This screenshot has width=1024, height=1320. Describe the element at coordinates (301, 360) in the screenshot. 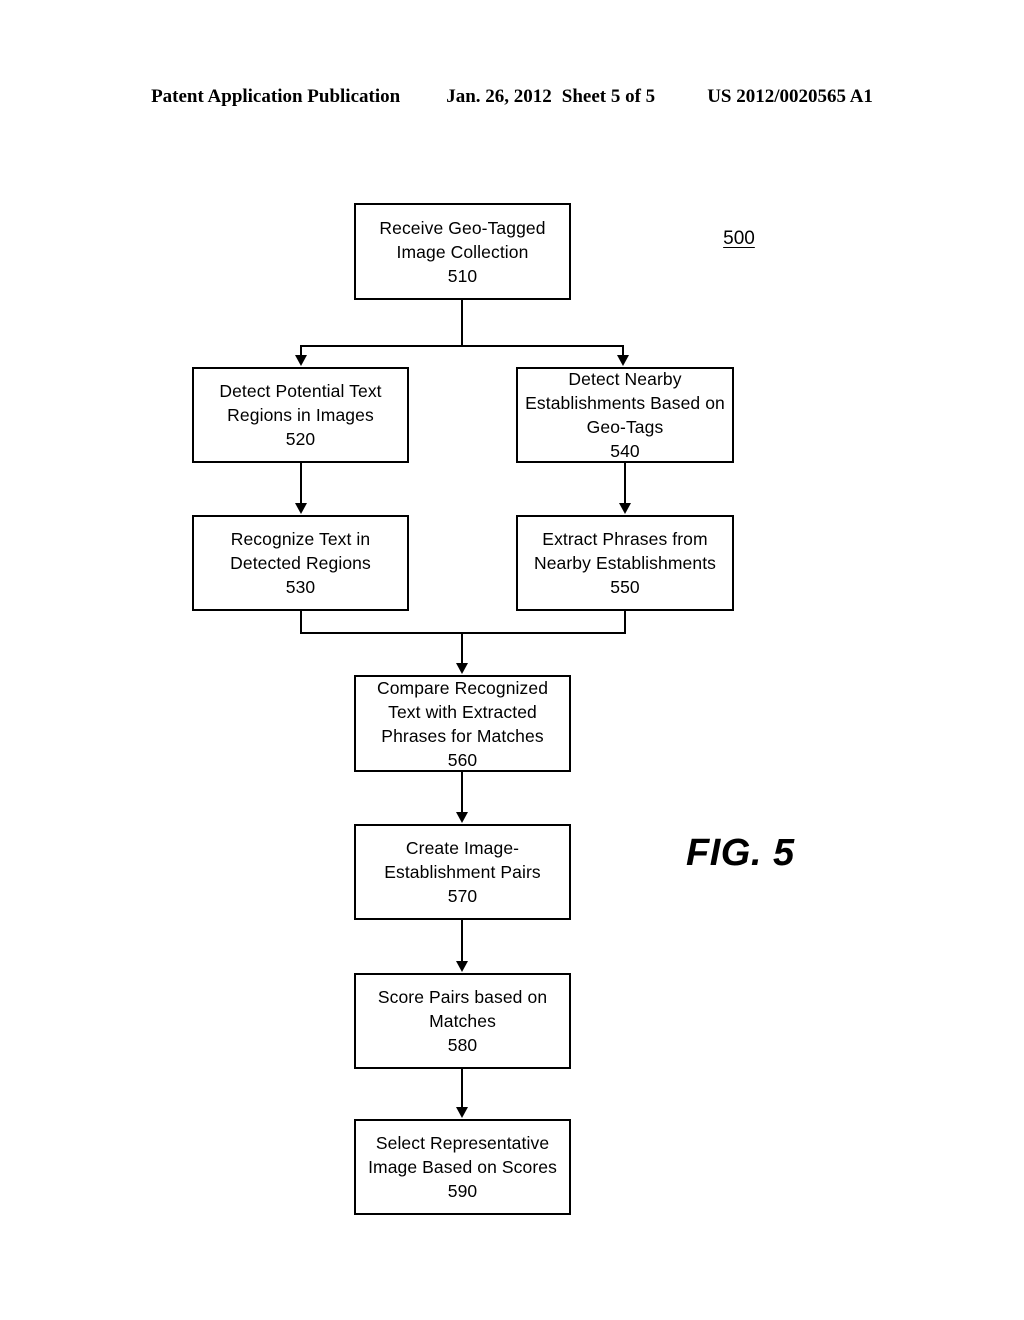

I see `connector-510-to-520-arrowhead` at that location.